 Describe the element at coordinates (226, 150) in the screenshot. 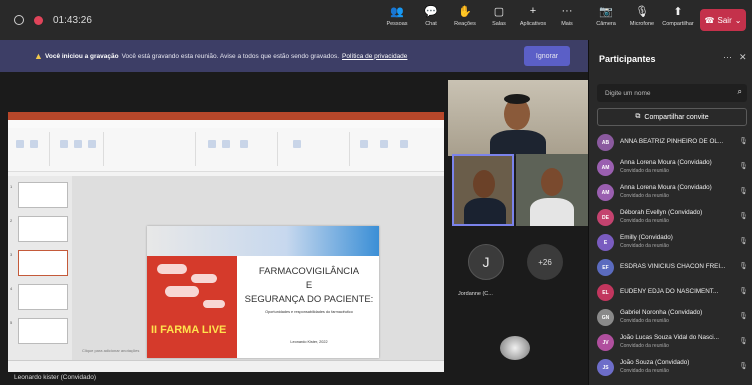

I see `powerpoint-ribbon` at that location.